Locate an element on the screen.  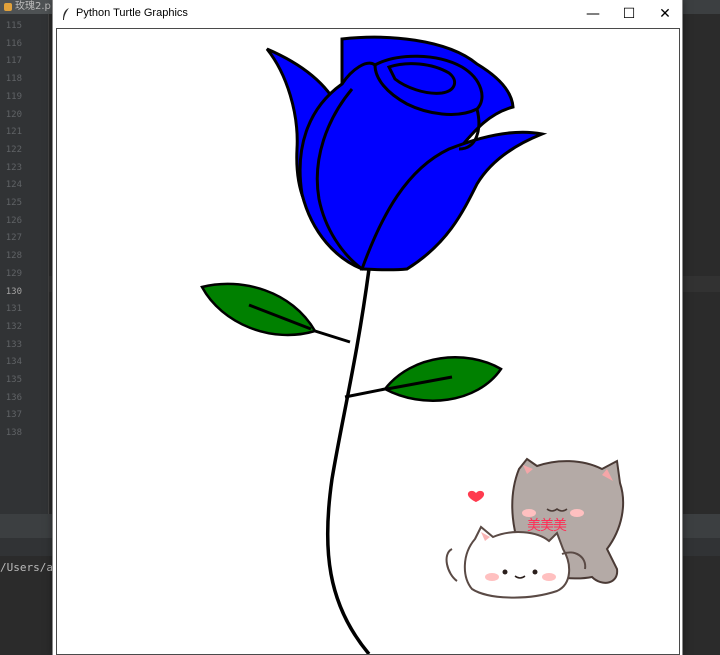
turtle-feather-icon is located at coordinates (66, 14).